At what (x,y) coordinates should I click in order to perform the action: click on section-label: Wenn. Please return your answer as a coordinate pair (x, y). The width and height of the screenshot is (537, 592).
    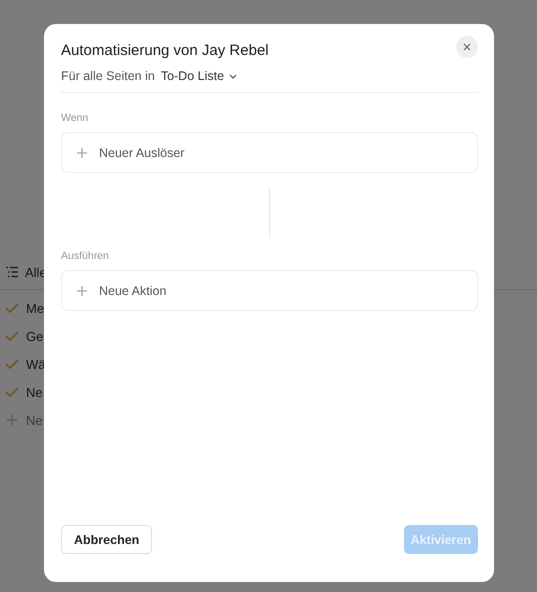
    Looking at the image, I should click on (74, 118).